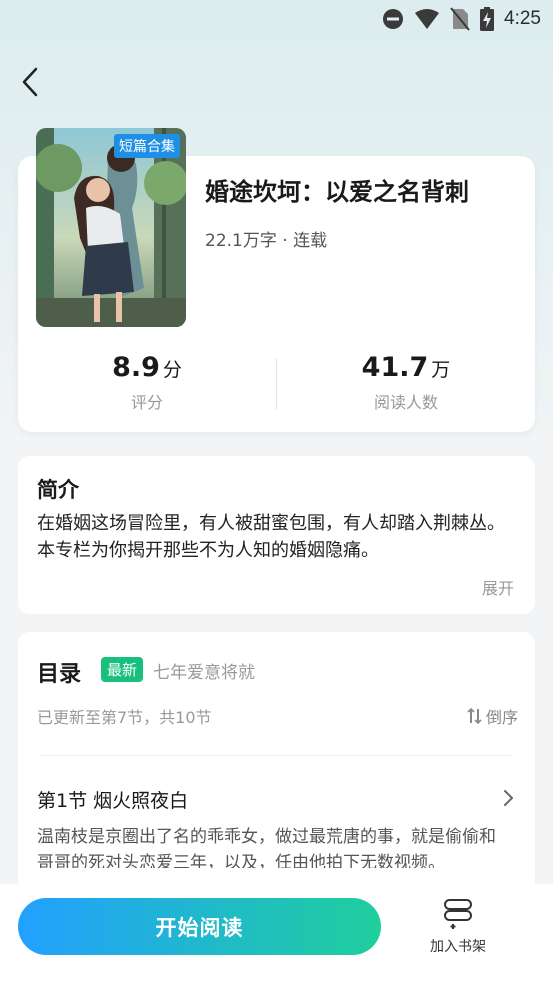 The image size is (553, 983). Describe the element at coordinates (458, 947) in the screenshot. I see `add-shelf-label: 加入书架` at that location.